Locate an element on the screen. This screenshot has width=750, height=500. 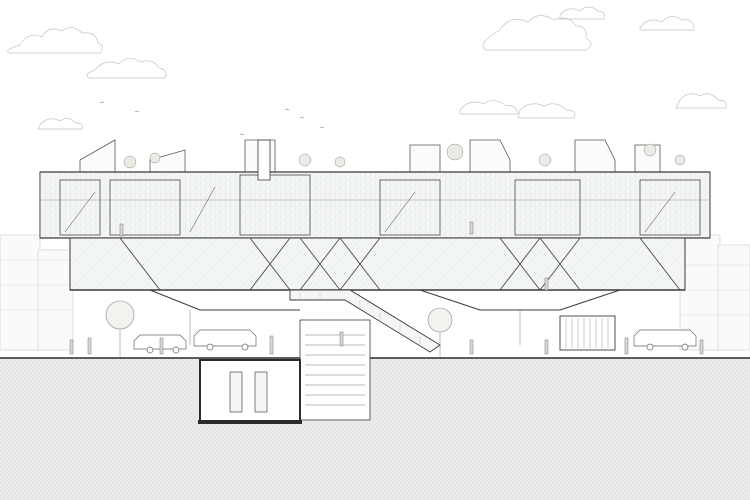
basement-stair is located at coordinates (335, 370).